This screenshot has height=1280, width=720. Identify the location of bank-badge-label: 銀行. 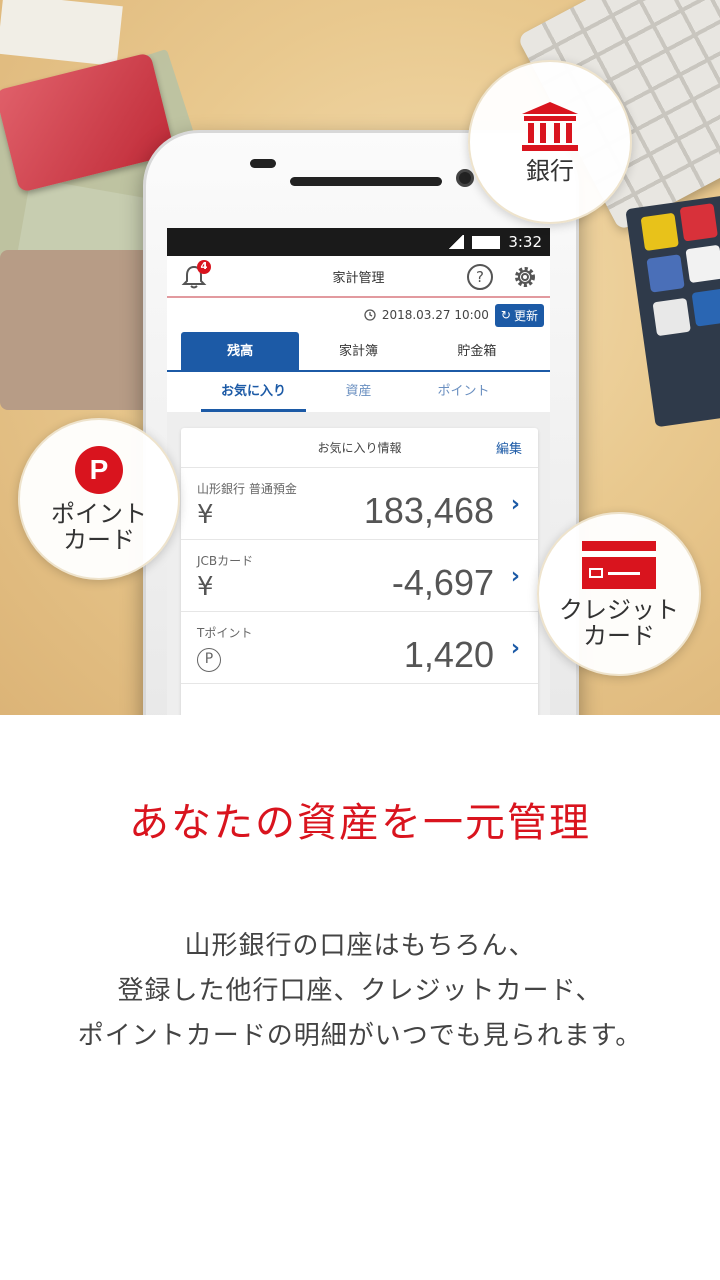
(550, 170).